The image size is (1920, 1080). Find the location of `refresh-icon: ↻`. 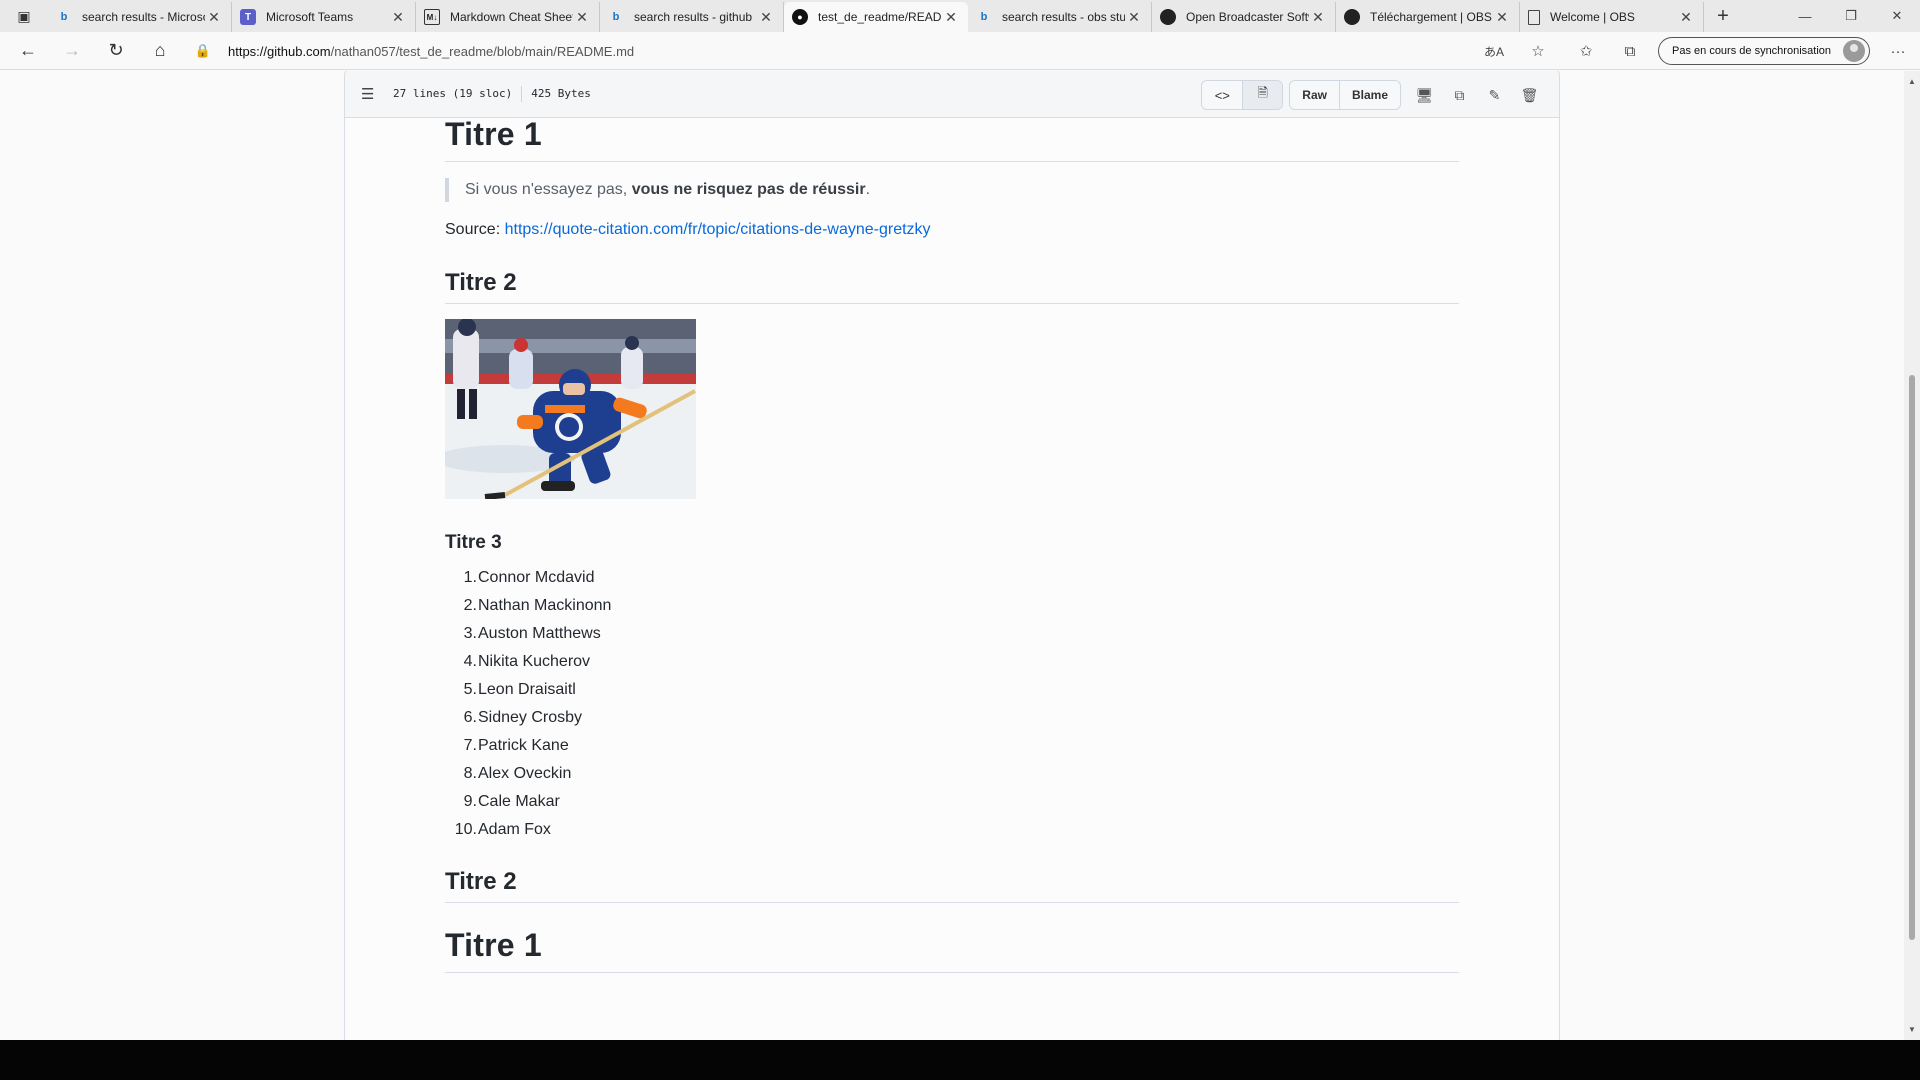

refresh-icon: ↻ is located at coordinates (116, 51).